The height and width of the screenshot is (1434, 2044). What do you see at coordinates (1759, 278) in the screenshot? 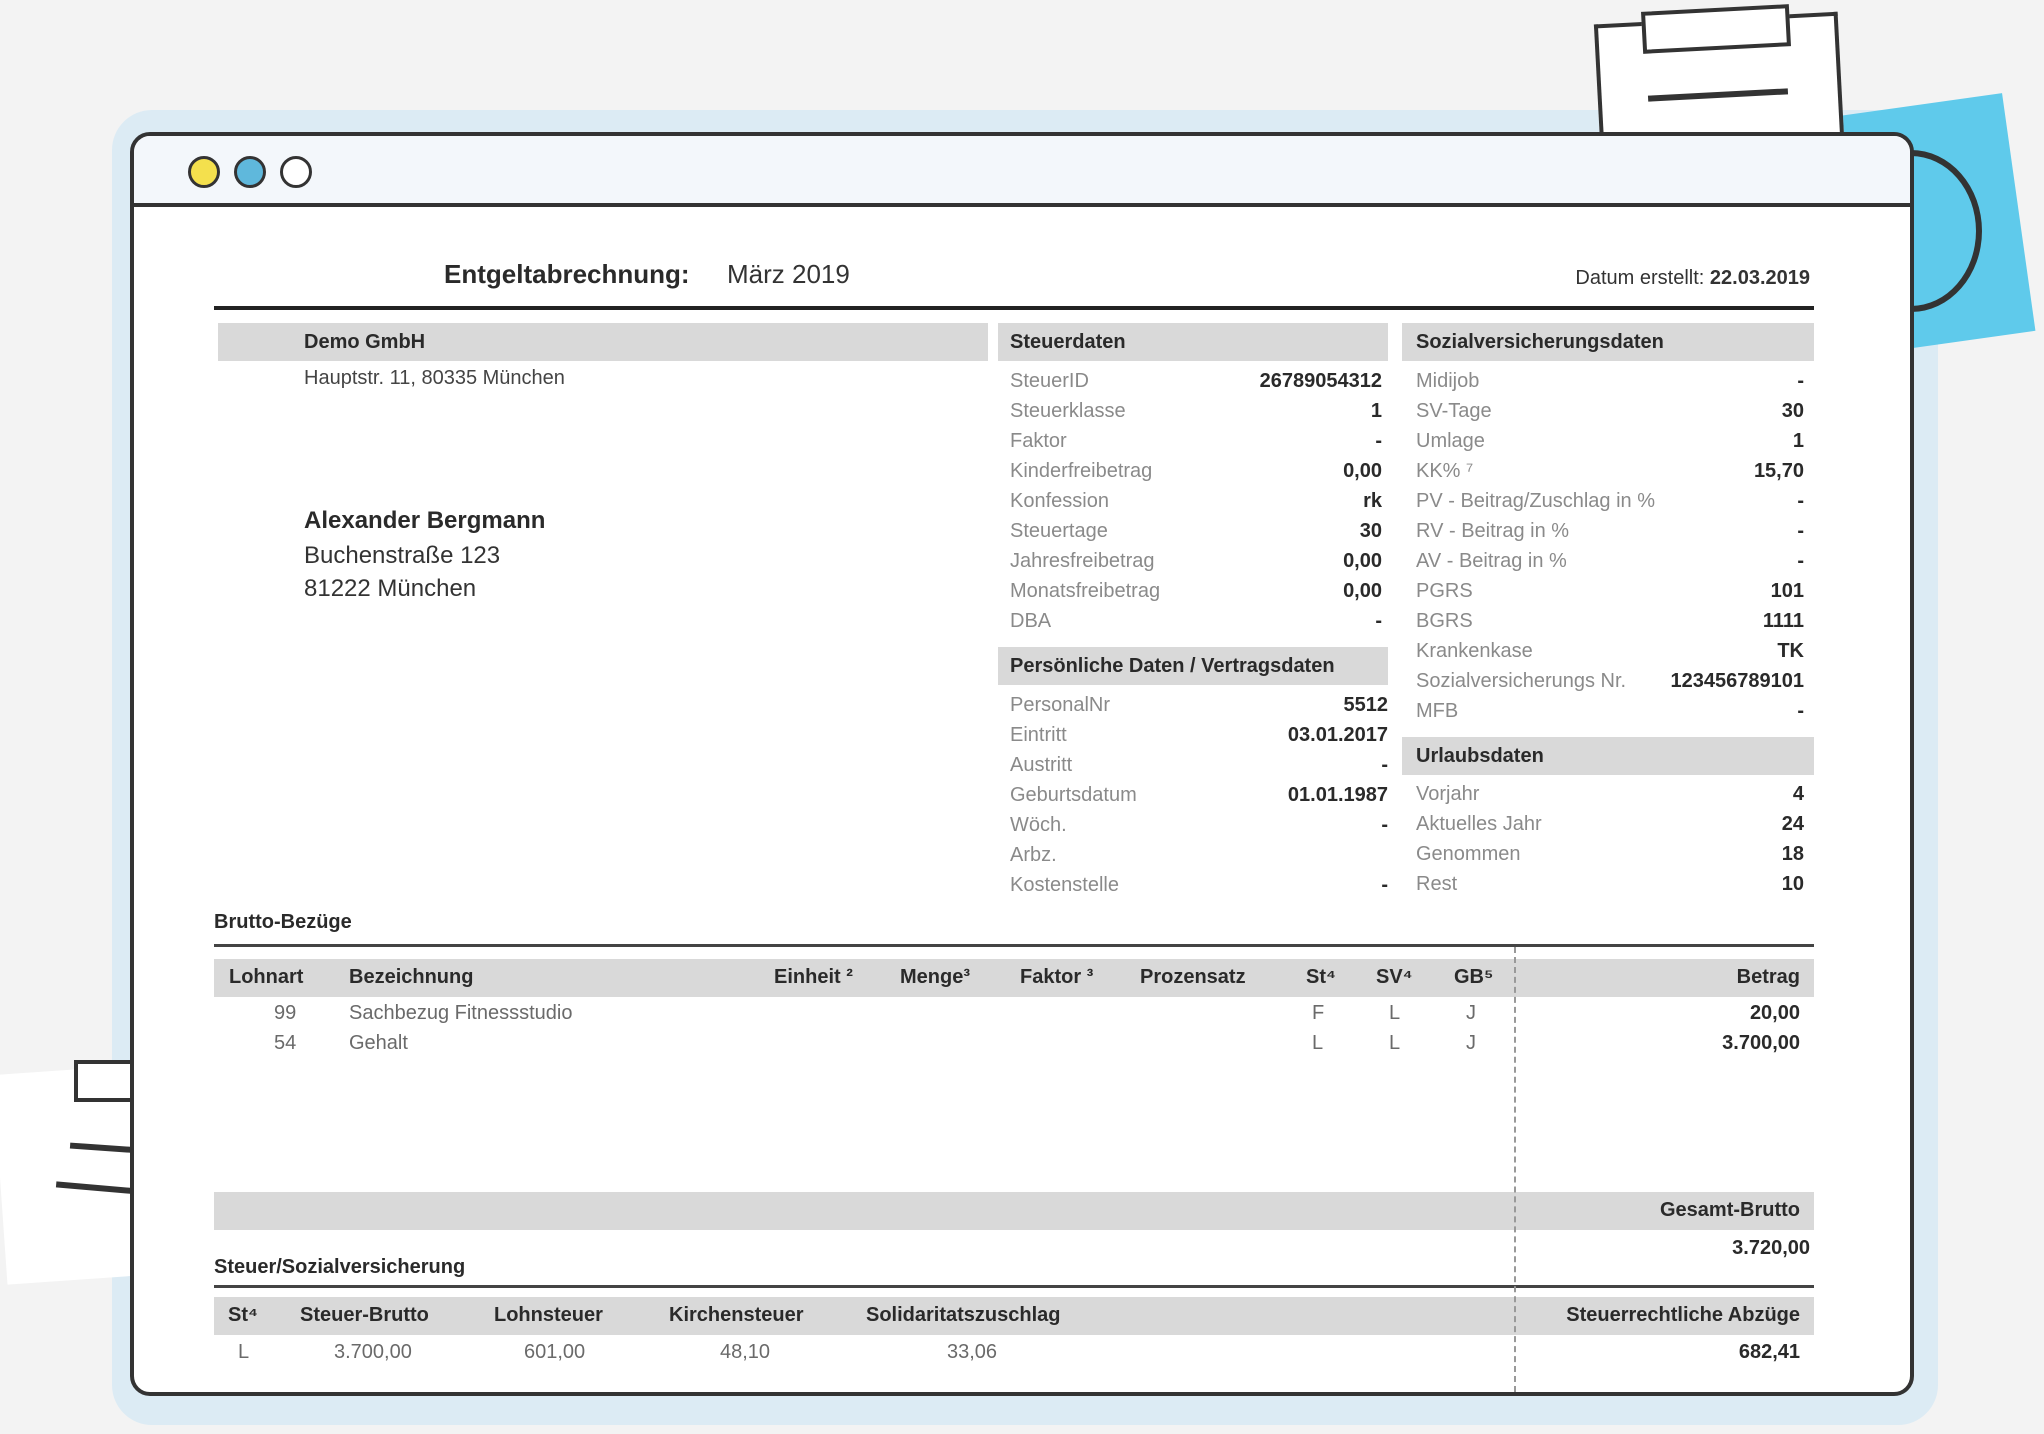
I see `date-created-value: 22.03.2019` at bounding box center [1759, 278].